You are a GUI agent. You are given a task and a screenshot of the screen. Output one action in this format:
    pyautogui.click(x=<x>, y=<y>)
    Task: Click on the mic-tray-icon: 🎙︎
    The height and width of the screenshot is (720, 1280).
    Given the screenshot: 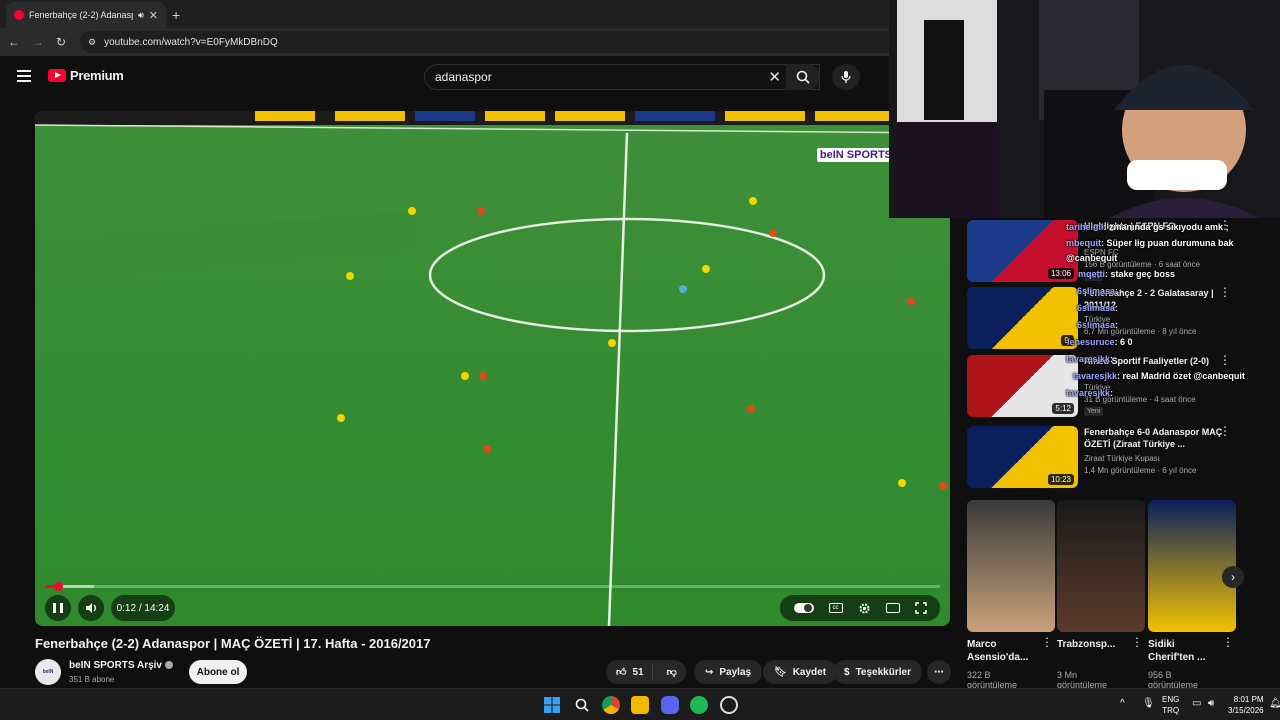 What is the action you would take?
    pyautogui.click(x=1148, y=703)
    